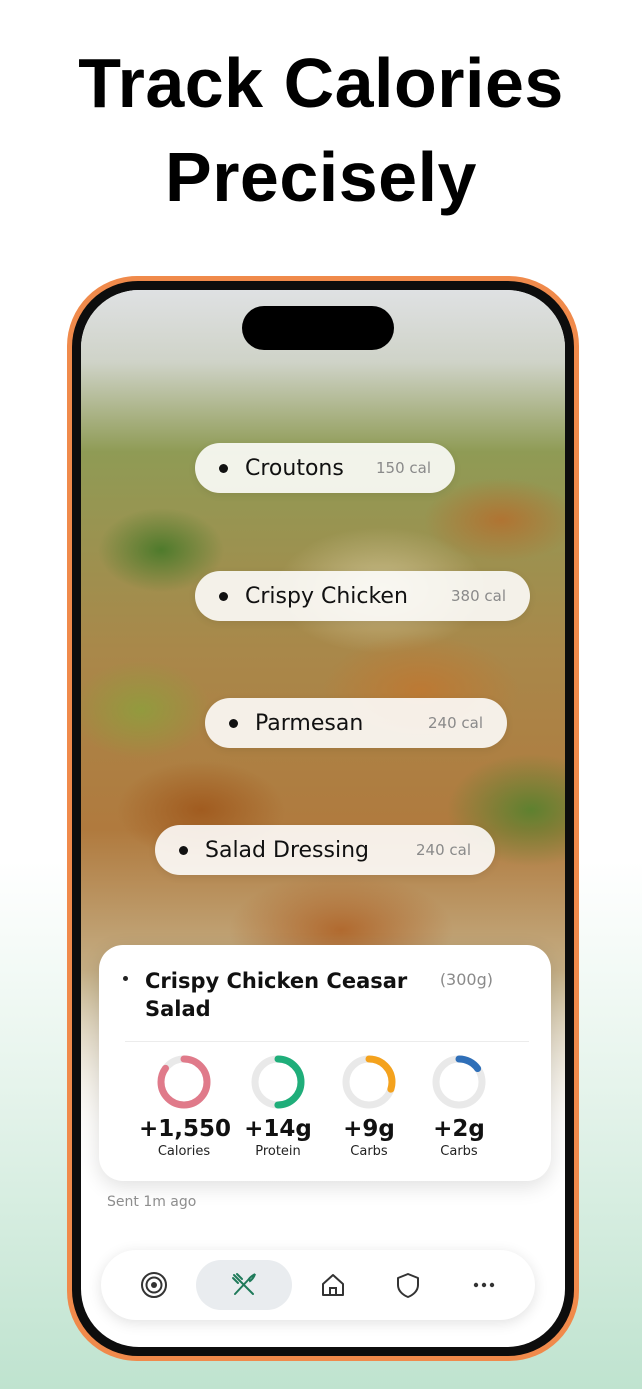  What do you see at coordinates (184, 1151) in the screenshot?
I see `macro-label: Calories` at bounding box center [184, 1151].